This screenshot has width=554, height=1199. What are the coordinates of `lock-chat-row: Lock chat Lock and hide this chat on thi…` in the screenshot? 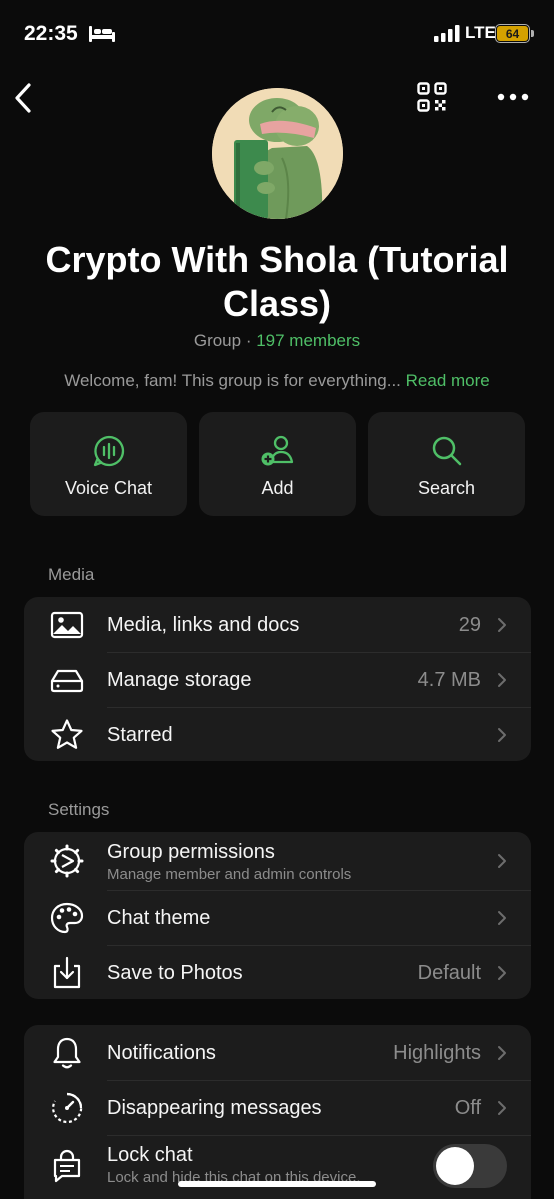 It's located at (277, 1166).